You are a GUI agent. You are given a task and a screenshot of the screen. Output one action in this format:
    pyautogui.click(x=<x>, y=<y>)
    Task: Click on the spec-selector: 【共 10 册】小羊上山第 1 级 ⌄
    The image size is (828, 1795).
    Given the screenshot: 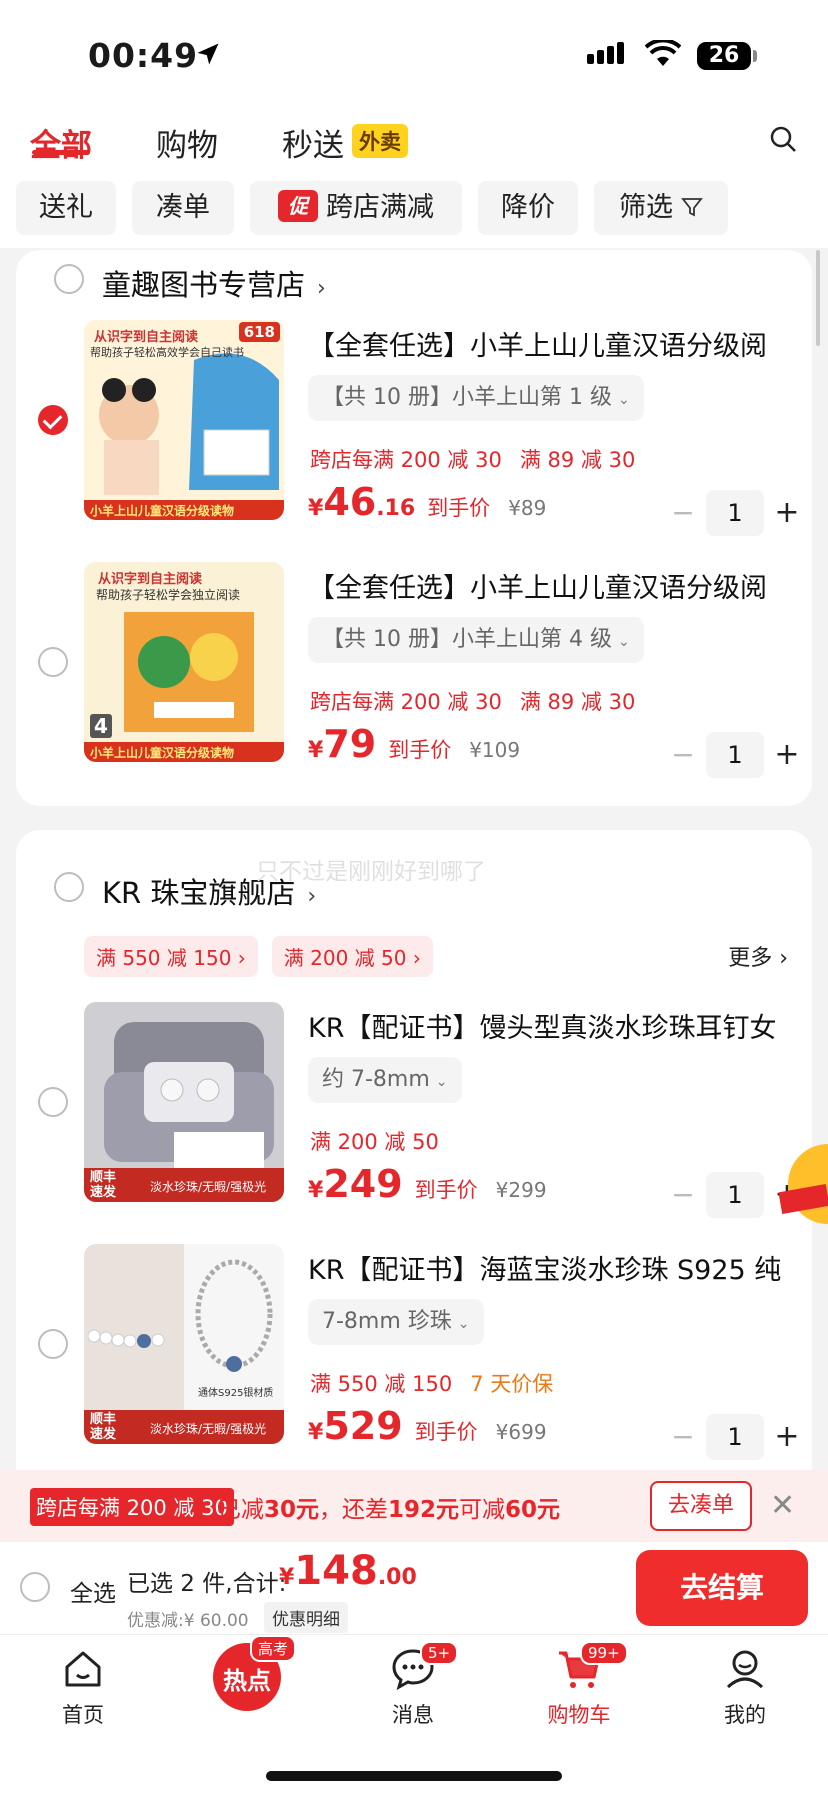 What is the action you would take?
    pyautogui.click(x=476, y=398)
    